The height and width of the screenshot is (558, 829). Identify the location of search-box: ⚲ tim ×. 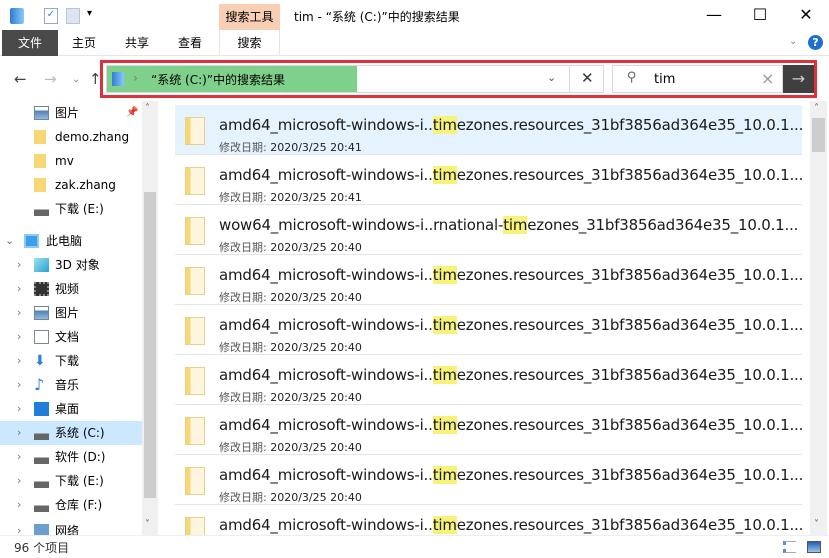
(697, 79).